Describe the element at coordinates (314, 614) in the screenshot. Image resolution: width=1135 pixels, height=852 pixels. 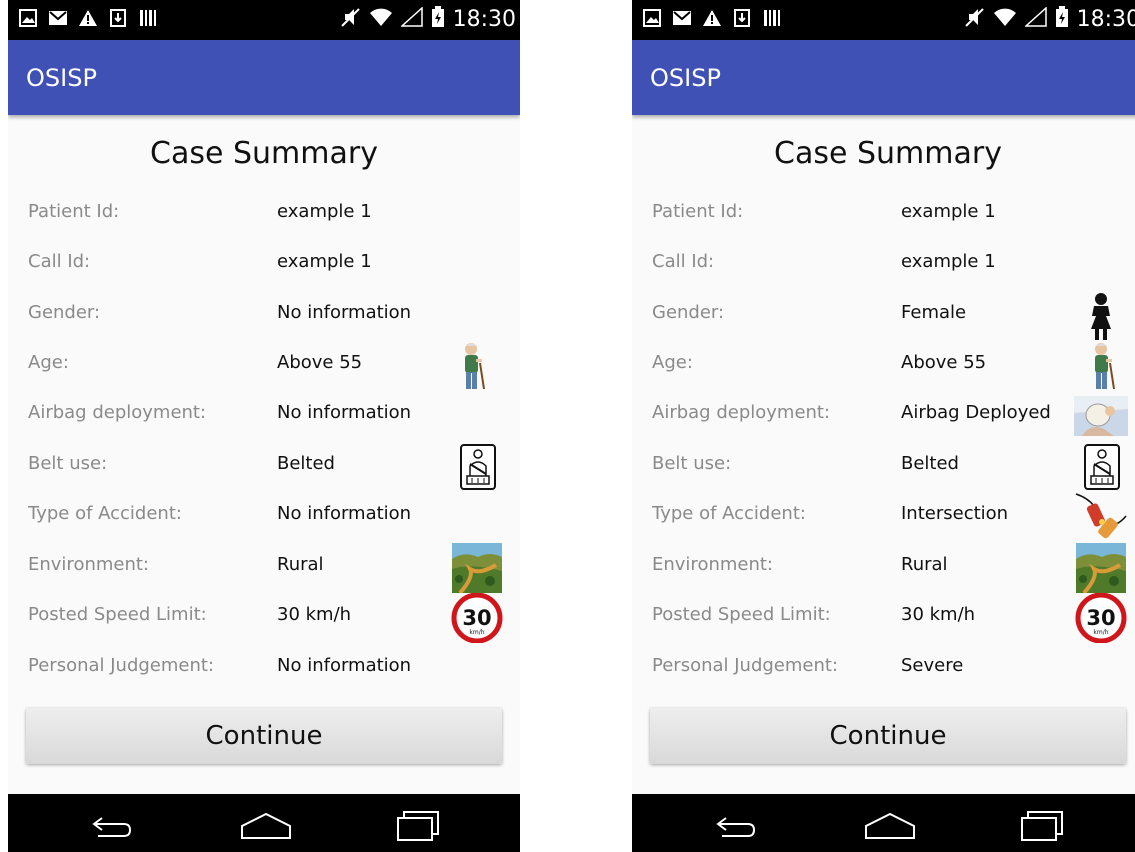
I see `row-value: 30 km/h` at that location.